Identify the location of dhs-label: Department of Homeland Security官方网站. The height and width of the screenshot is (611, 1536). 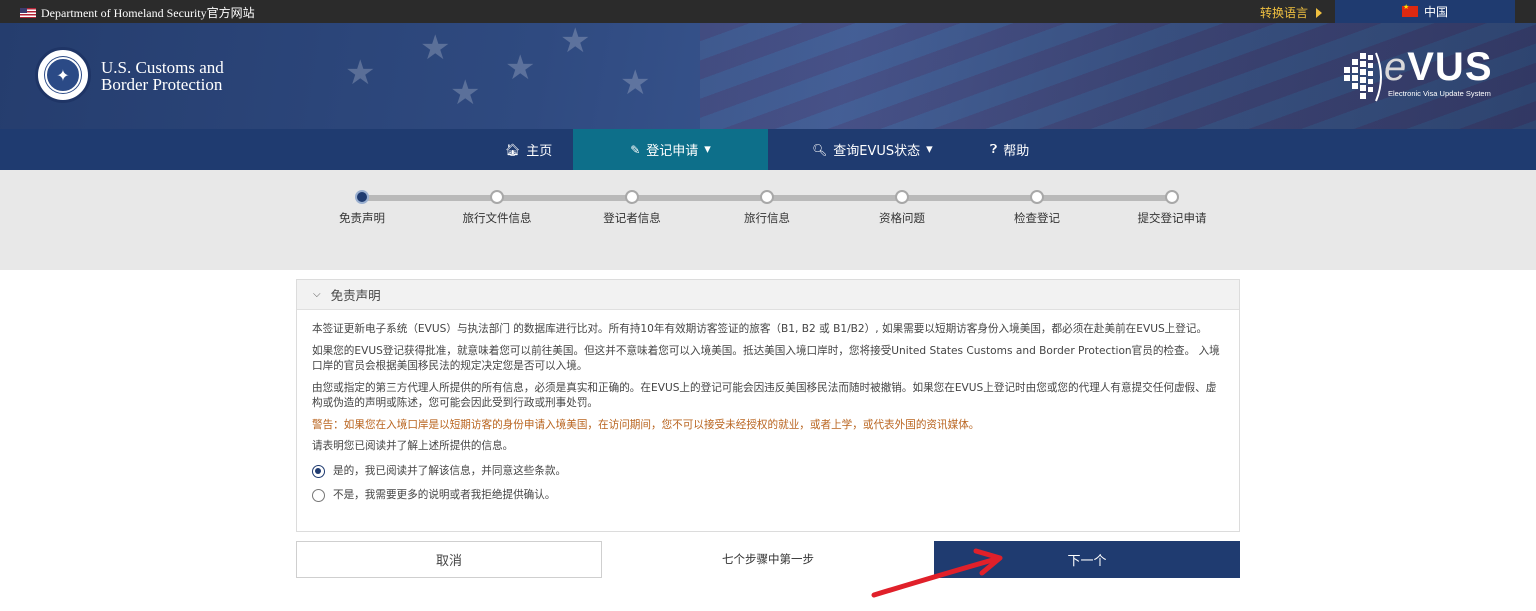
(148, 13).